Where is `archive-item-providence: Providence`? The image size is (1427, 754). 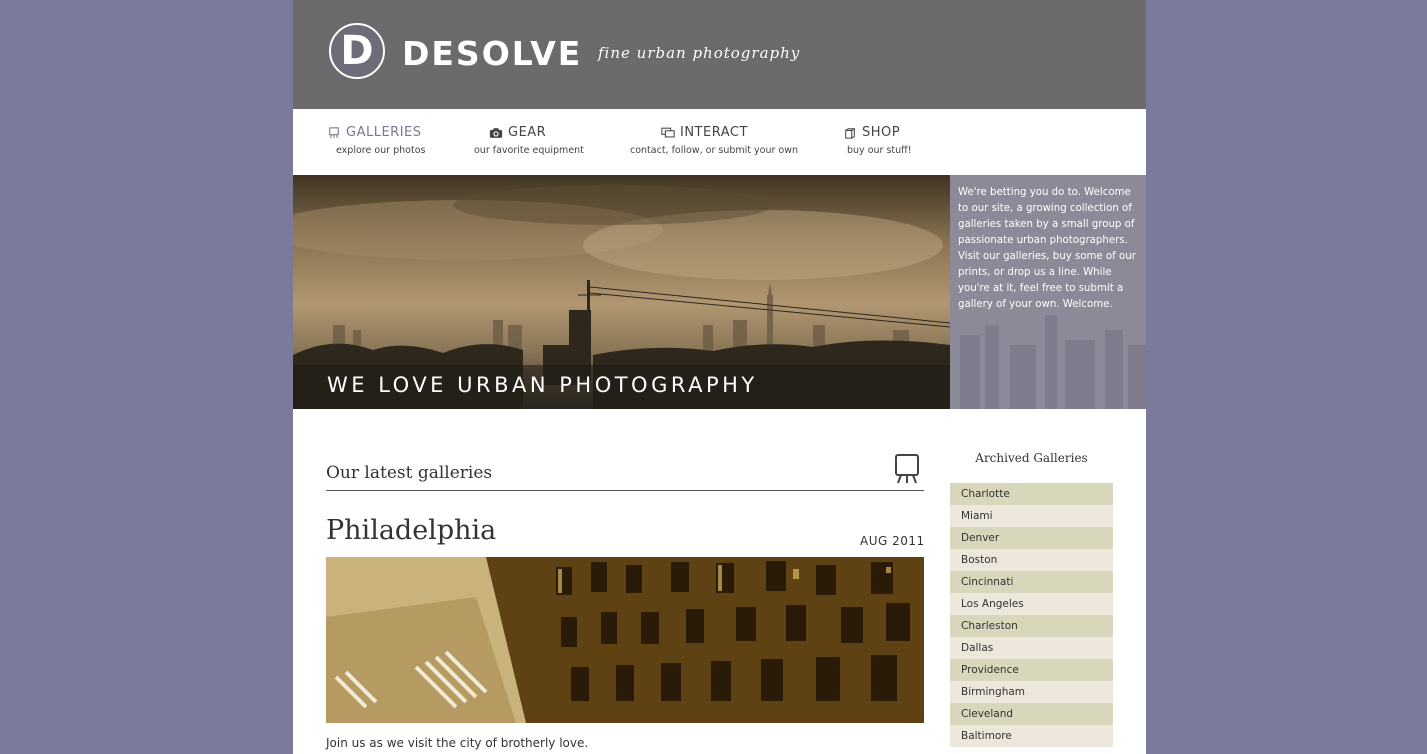
archive-item-providence: Providence is located at coordinates (1031, 670).